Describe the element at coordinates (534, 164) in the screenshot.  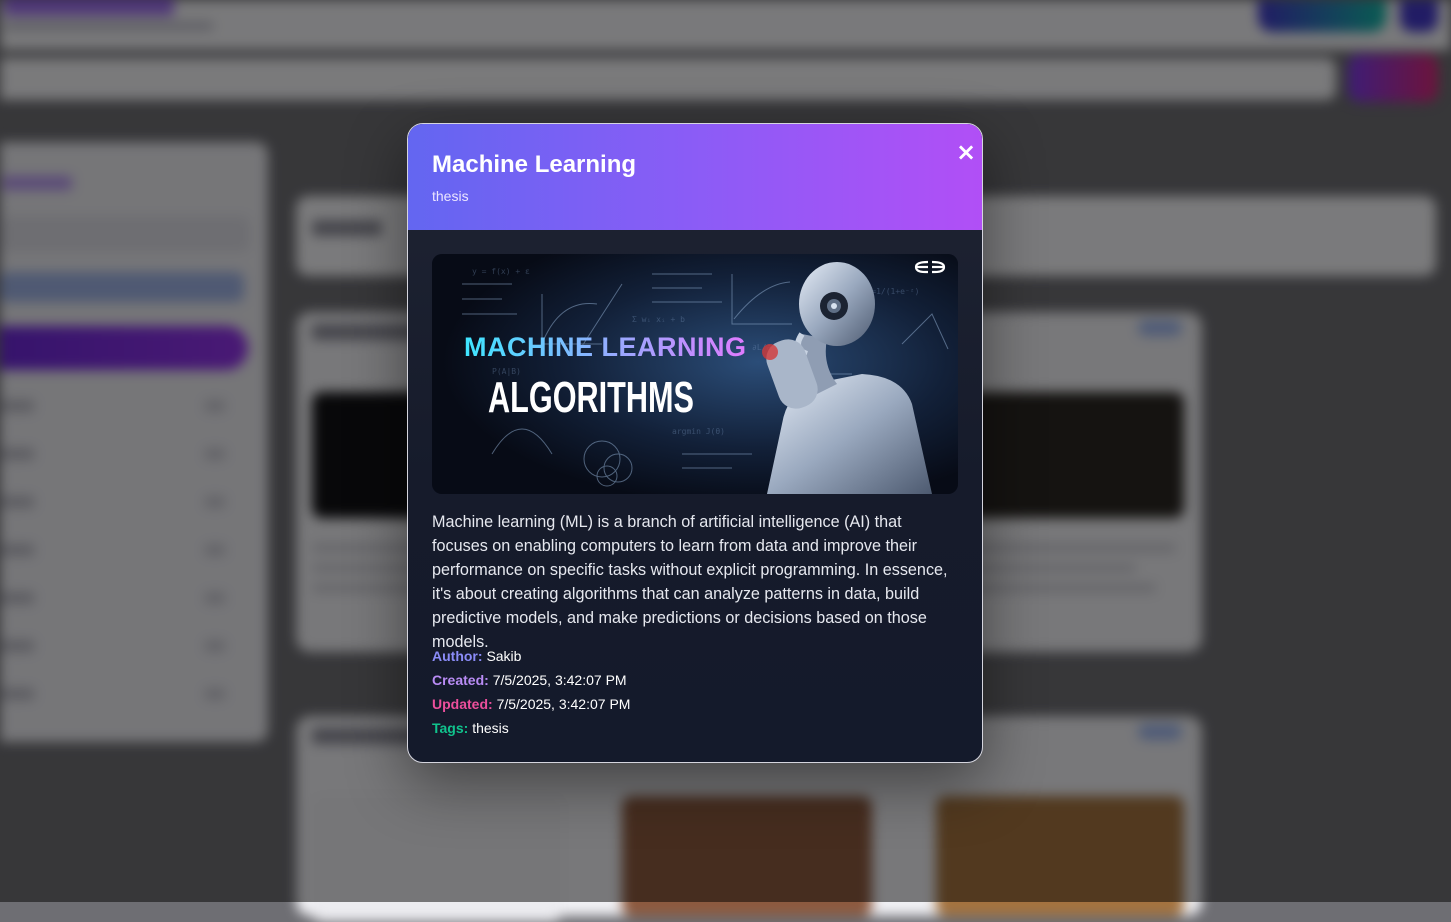
I see `modal-title: Machine Learning` at that location.